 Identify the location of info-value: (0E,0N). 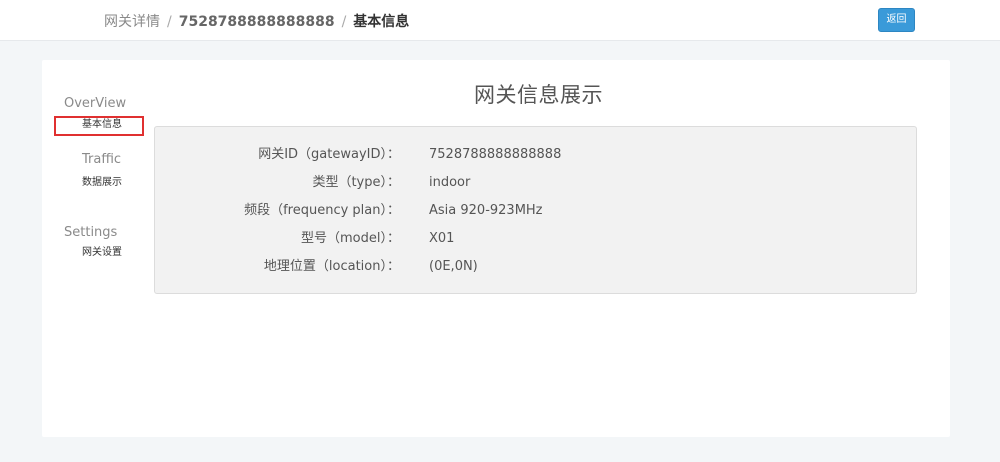
(453, 266).